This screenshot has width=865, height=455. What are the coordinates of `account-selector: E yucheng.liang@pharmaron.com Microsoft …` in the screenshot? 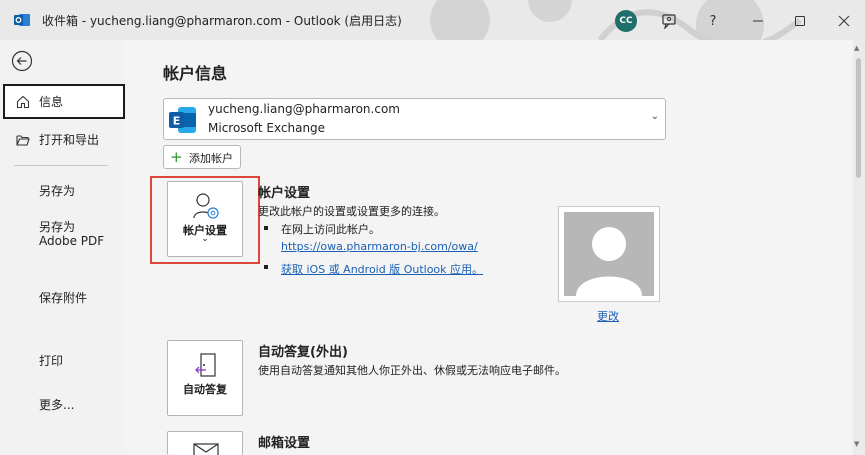 It's located at (414, 119).